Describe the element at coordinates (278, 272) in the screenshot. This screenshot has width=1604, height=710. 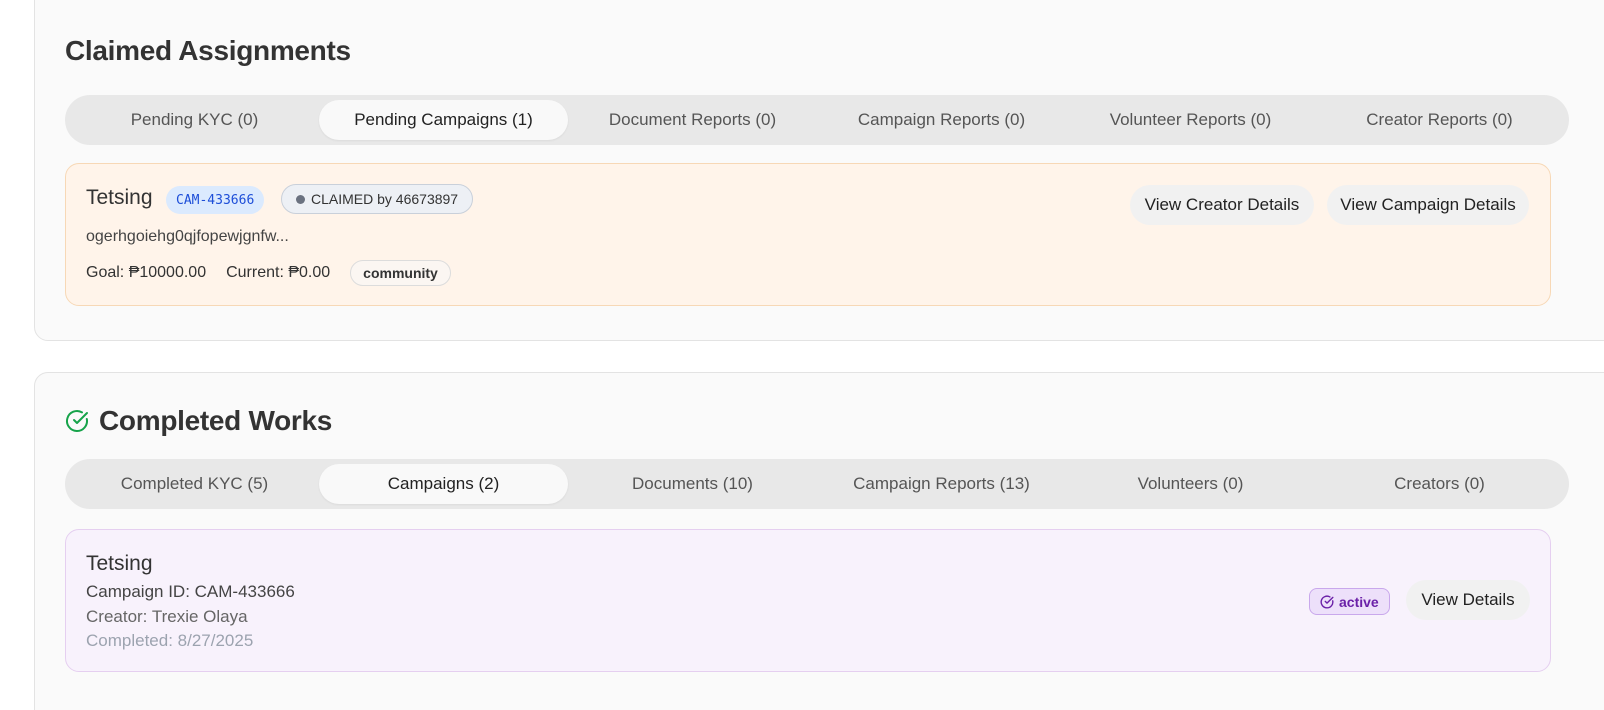
I see `campaign-current: Current: ₱0.00` at that location.